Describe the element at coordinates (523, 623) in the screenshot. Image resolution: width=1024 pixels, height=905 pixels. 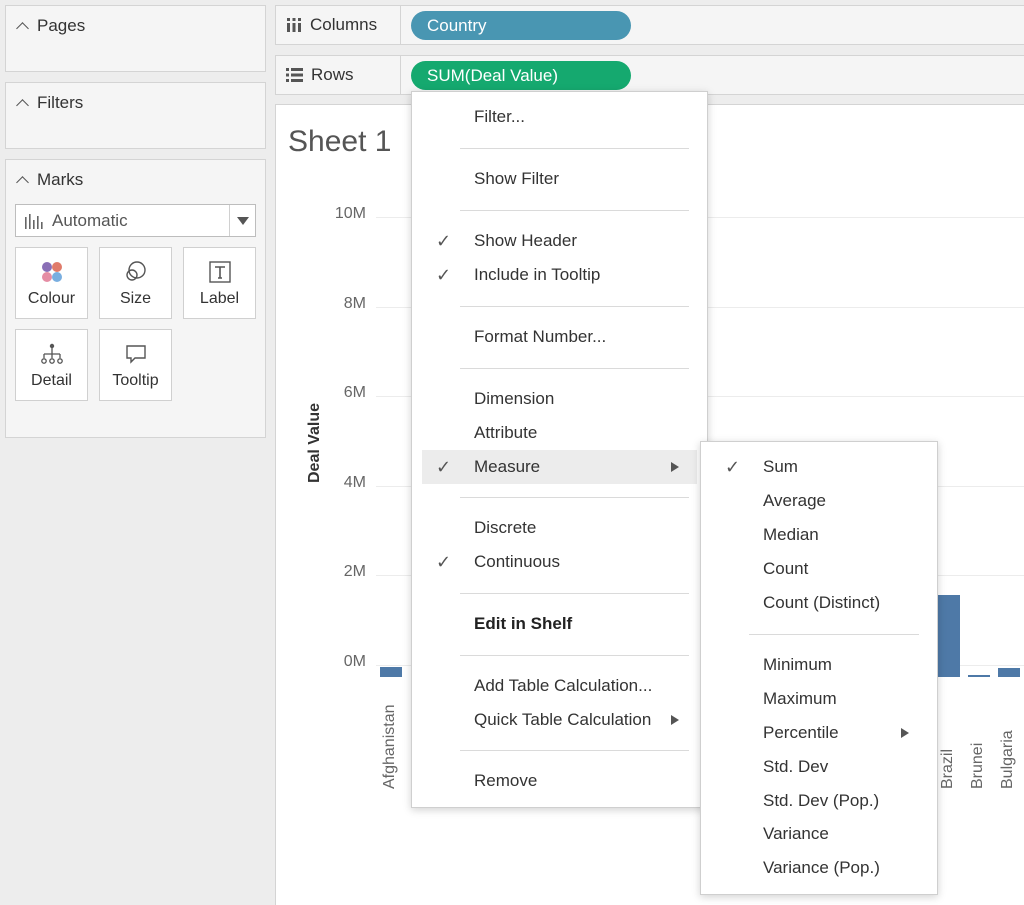
I see `menu-item-label: Edit in Shelf` at that location.